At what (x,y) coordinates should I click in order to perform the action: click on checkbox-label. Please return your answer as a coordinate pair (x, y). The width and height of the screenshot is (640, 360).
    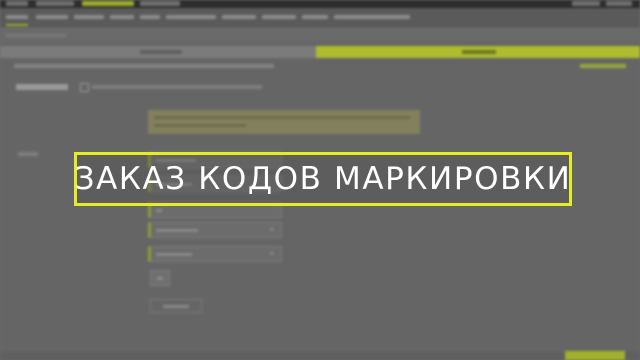
    Looking at the image, I should click on (177, 87).